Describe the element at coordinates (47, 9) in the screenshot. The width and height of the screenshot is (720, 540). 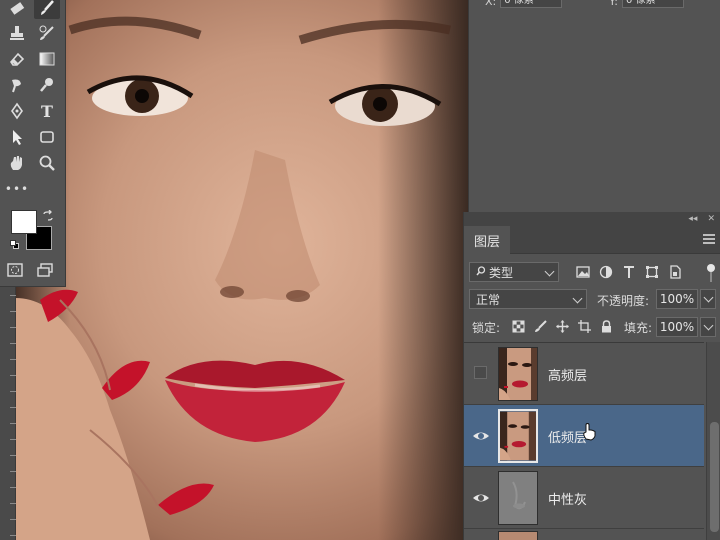
I see `brush-tool-icon` at that location.